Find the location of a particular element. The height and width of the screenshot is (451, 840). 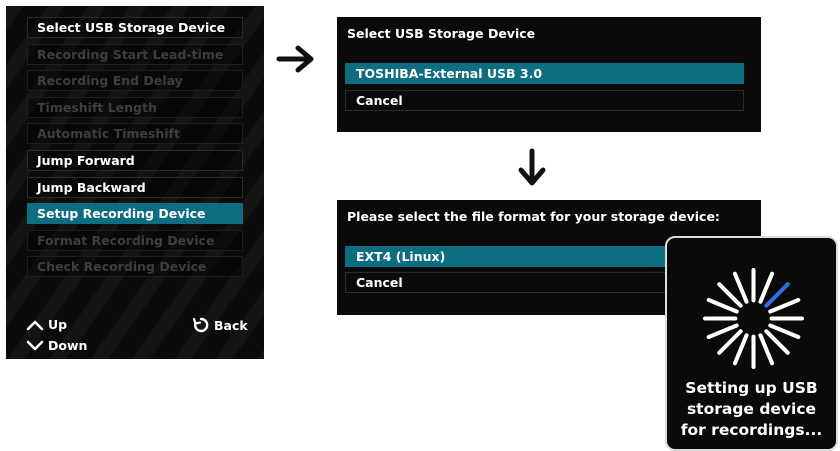

menu-item-jump-forward: Jump Forward is located at coordinates (135, 160).